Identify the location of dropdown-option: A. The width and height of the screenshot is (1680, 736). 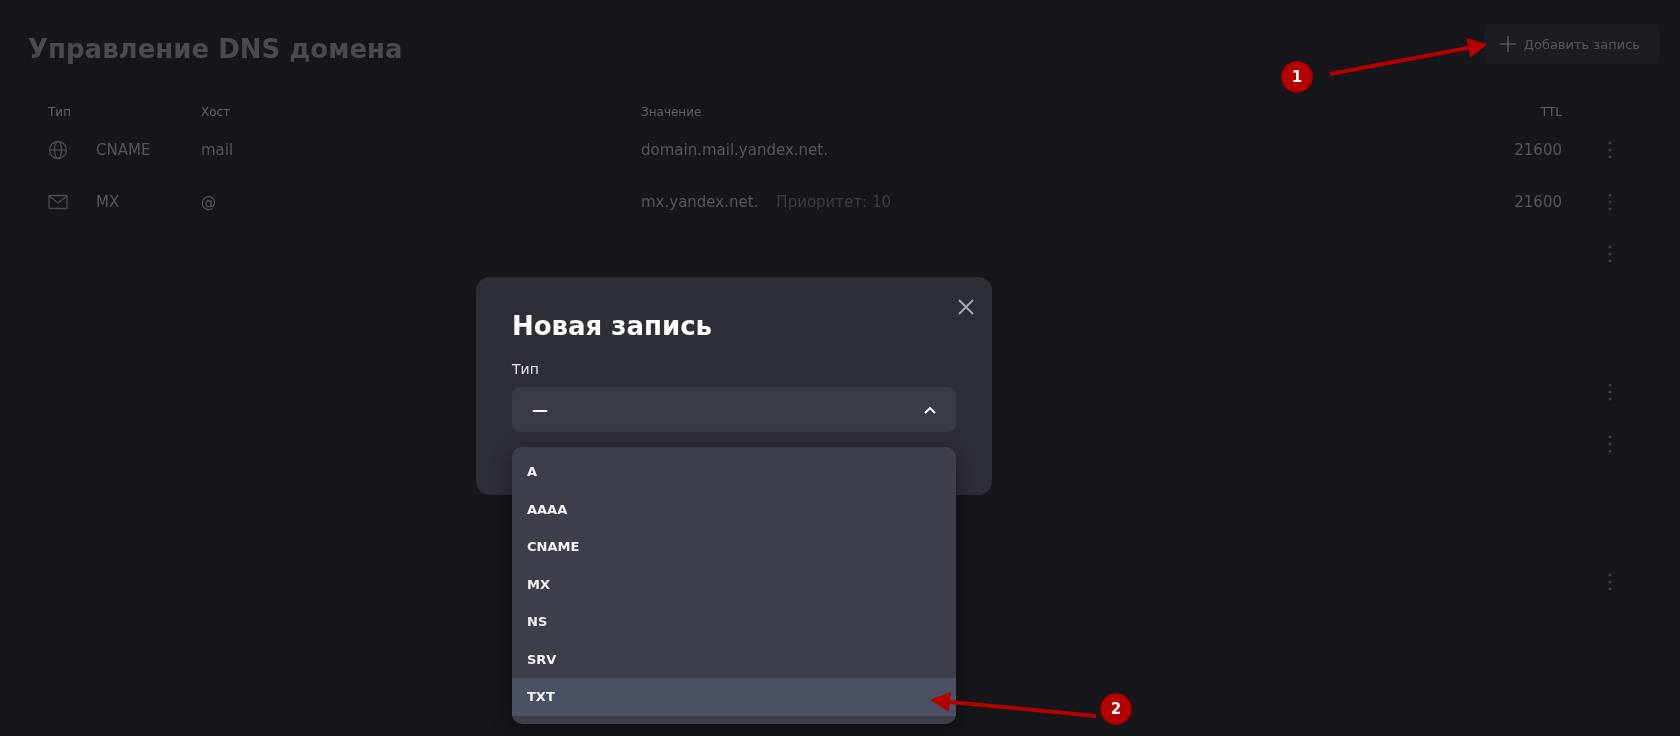
(734, 472).